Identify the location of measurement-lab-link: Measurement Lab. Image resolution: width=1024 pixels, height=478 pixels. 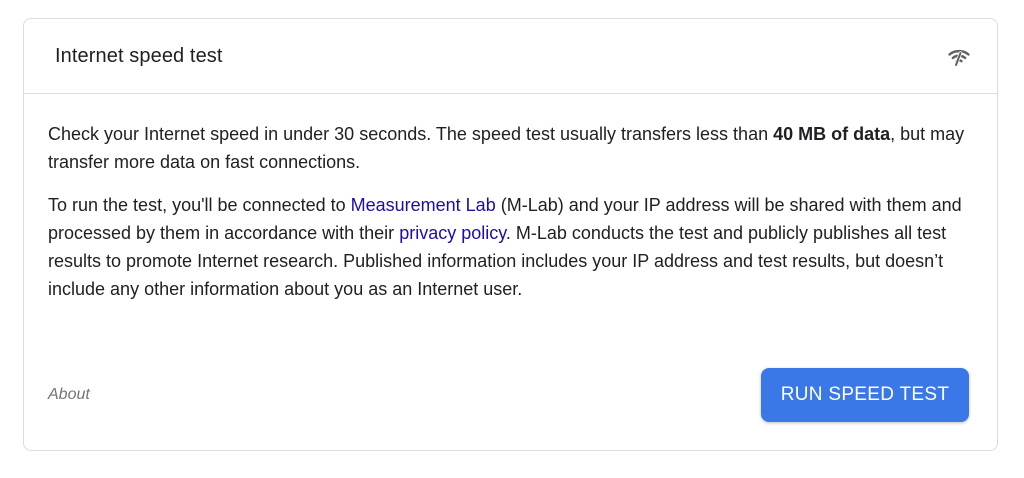
(423, 205).